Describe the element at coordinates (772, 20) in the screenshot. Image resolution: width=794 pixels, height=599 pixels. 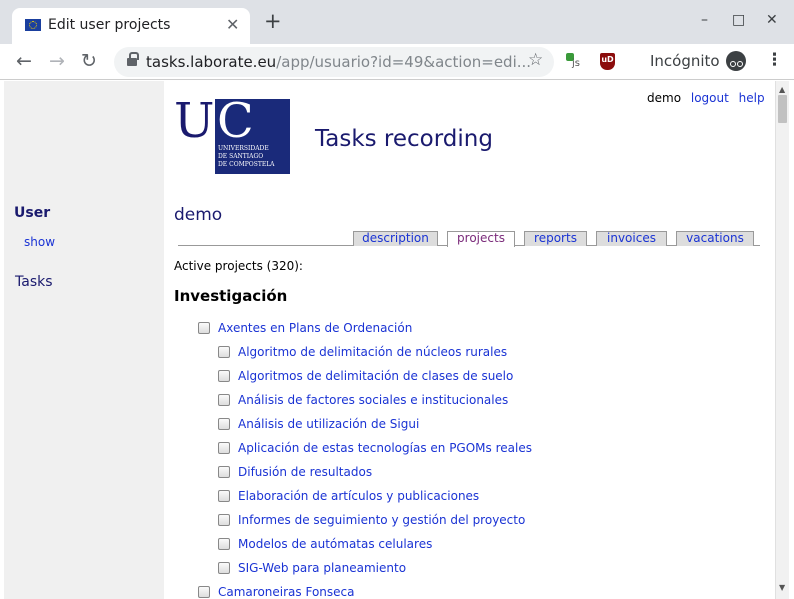
I see `window-close-button: ✕` at that location.